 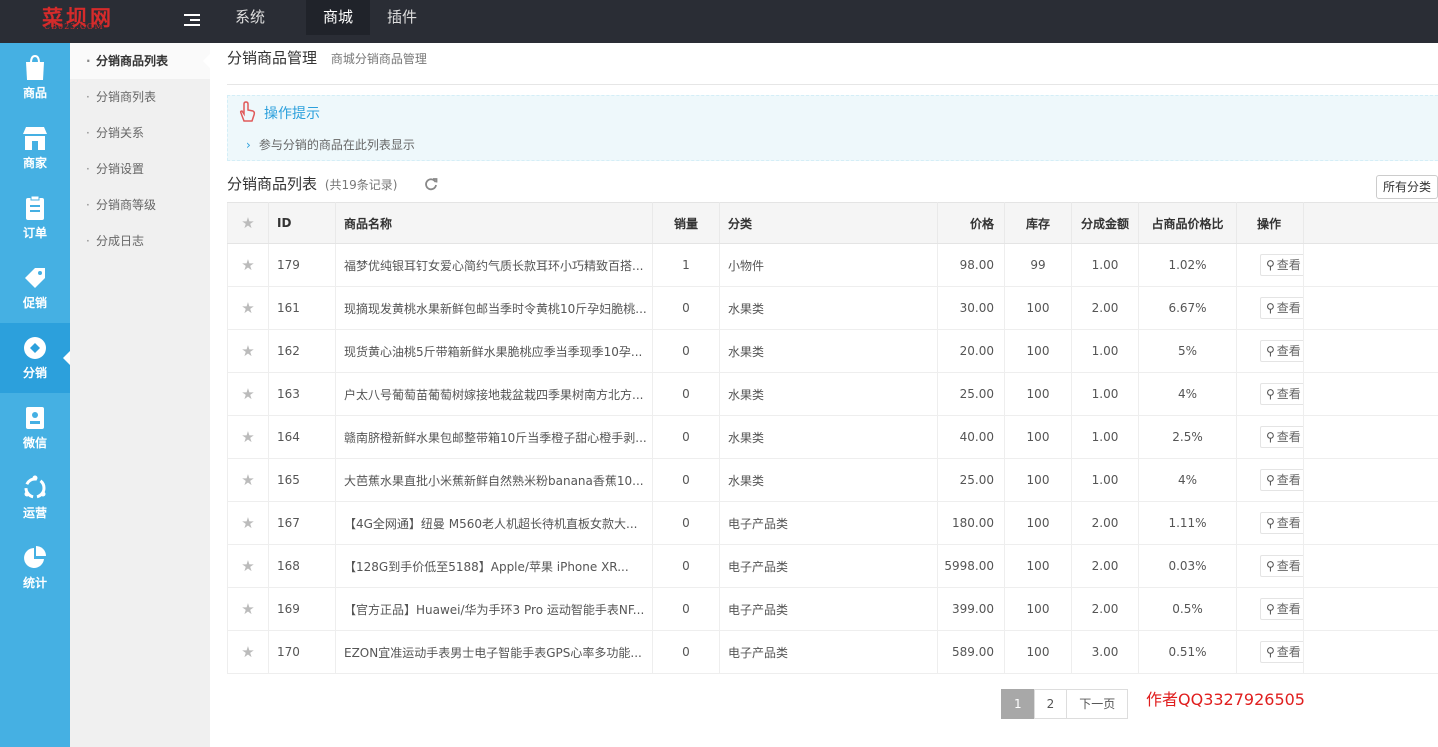 I want to click on cell-ratio: 0.51%, so click(x=1187, y=652).